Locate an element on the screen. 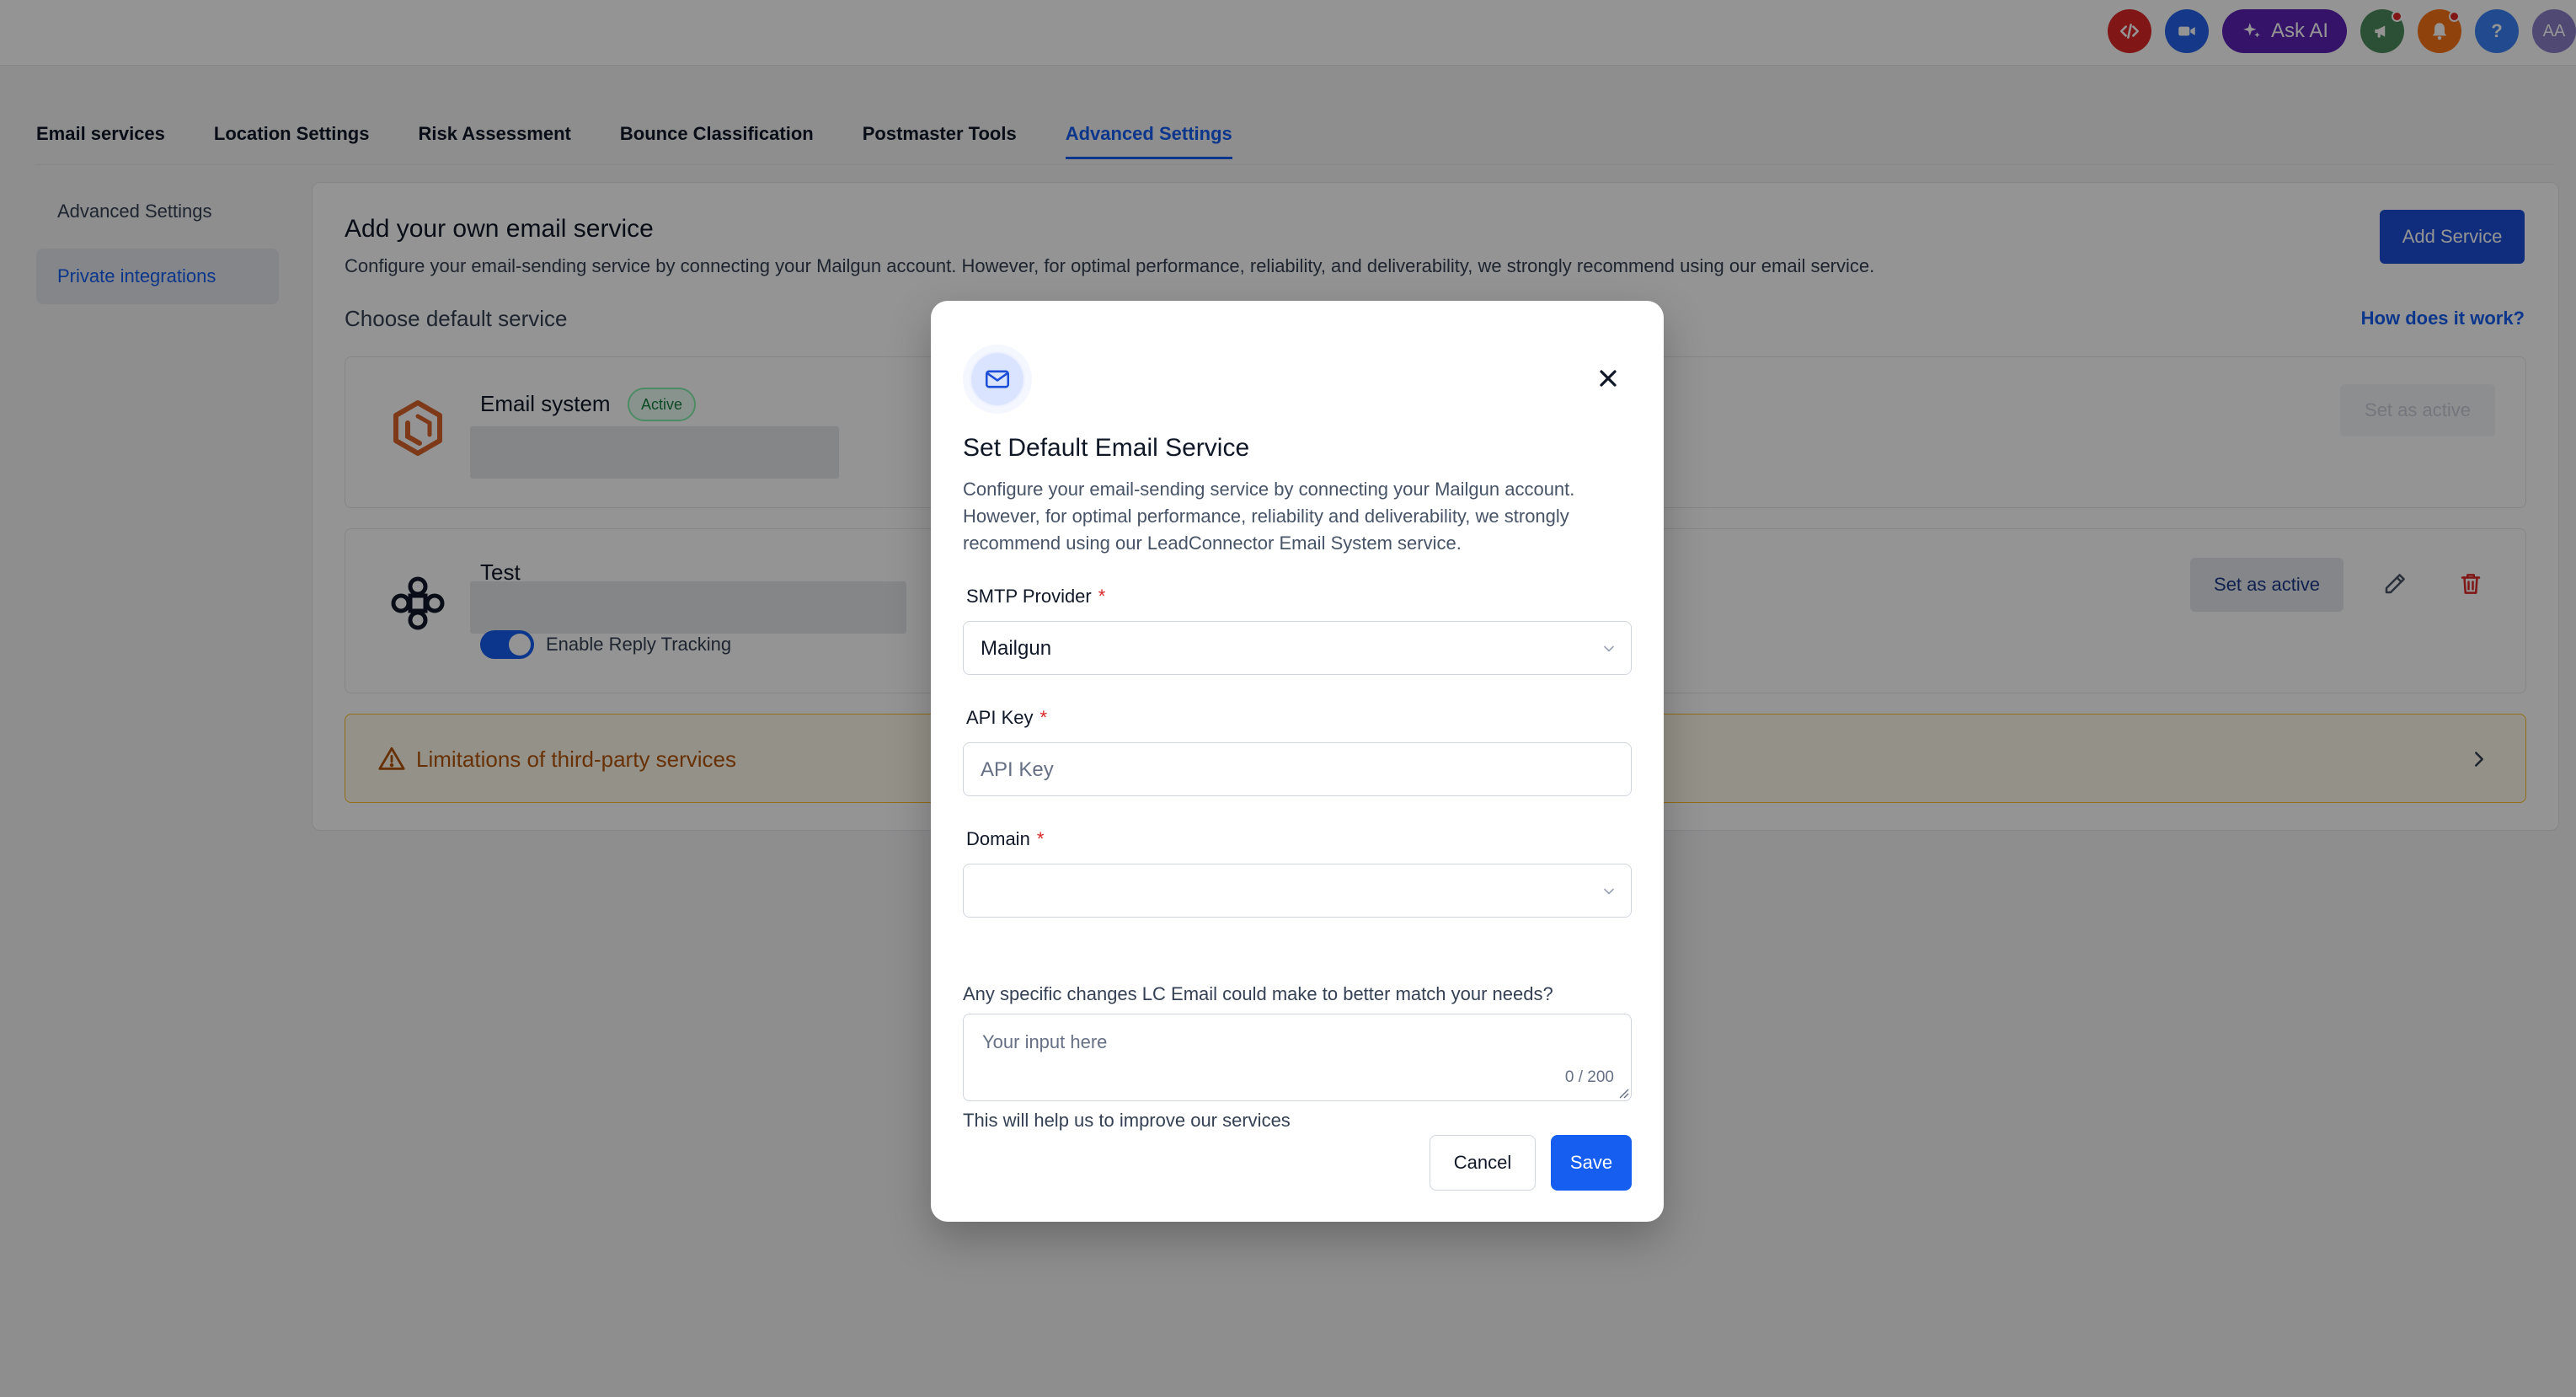  cancel-button: Cancel is located at coordinates (1483, 1163).